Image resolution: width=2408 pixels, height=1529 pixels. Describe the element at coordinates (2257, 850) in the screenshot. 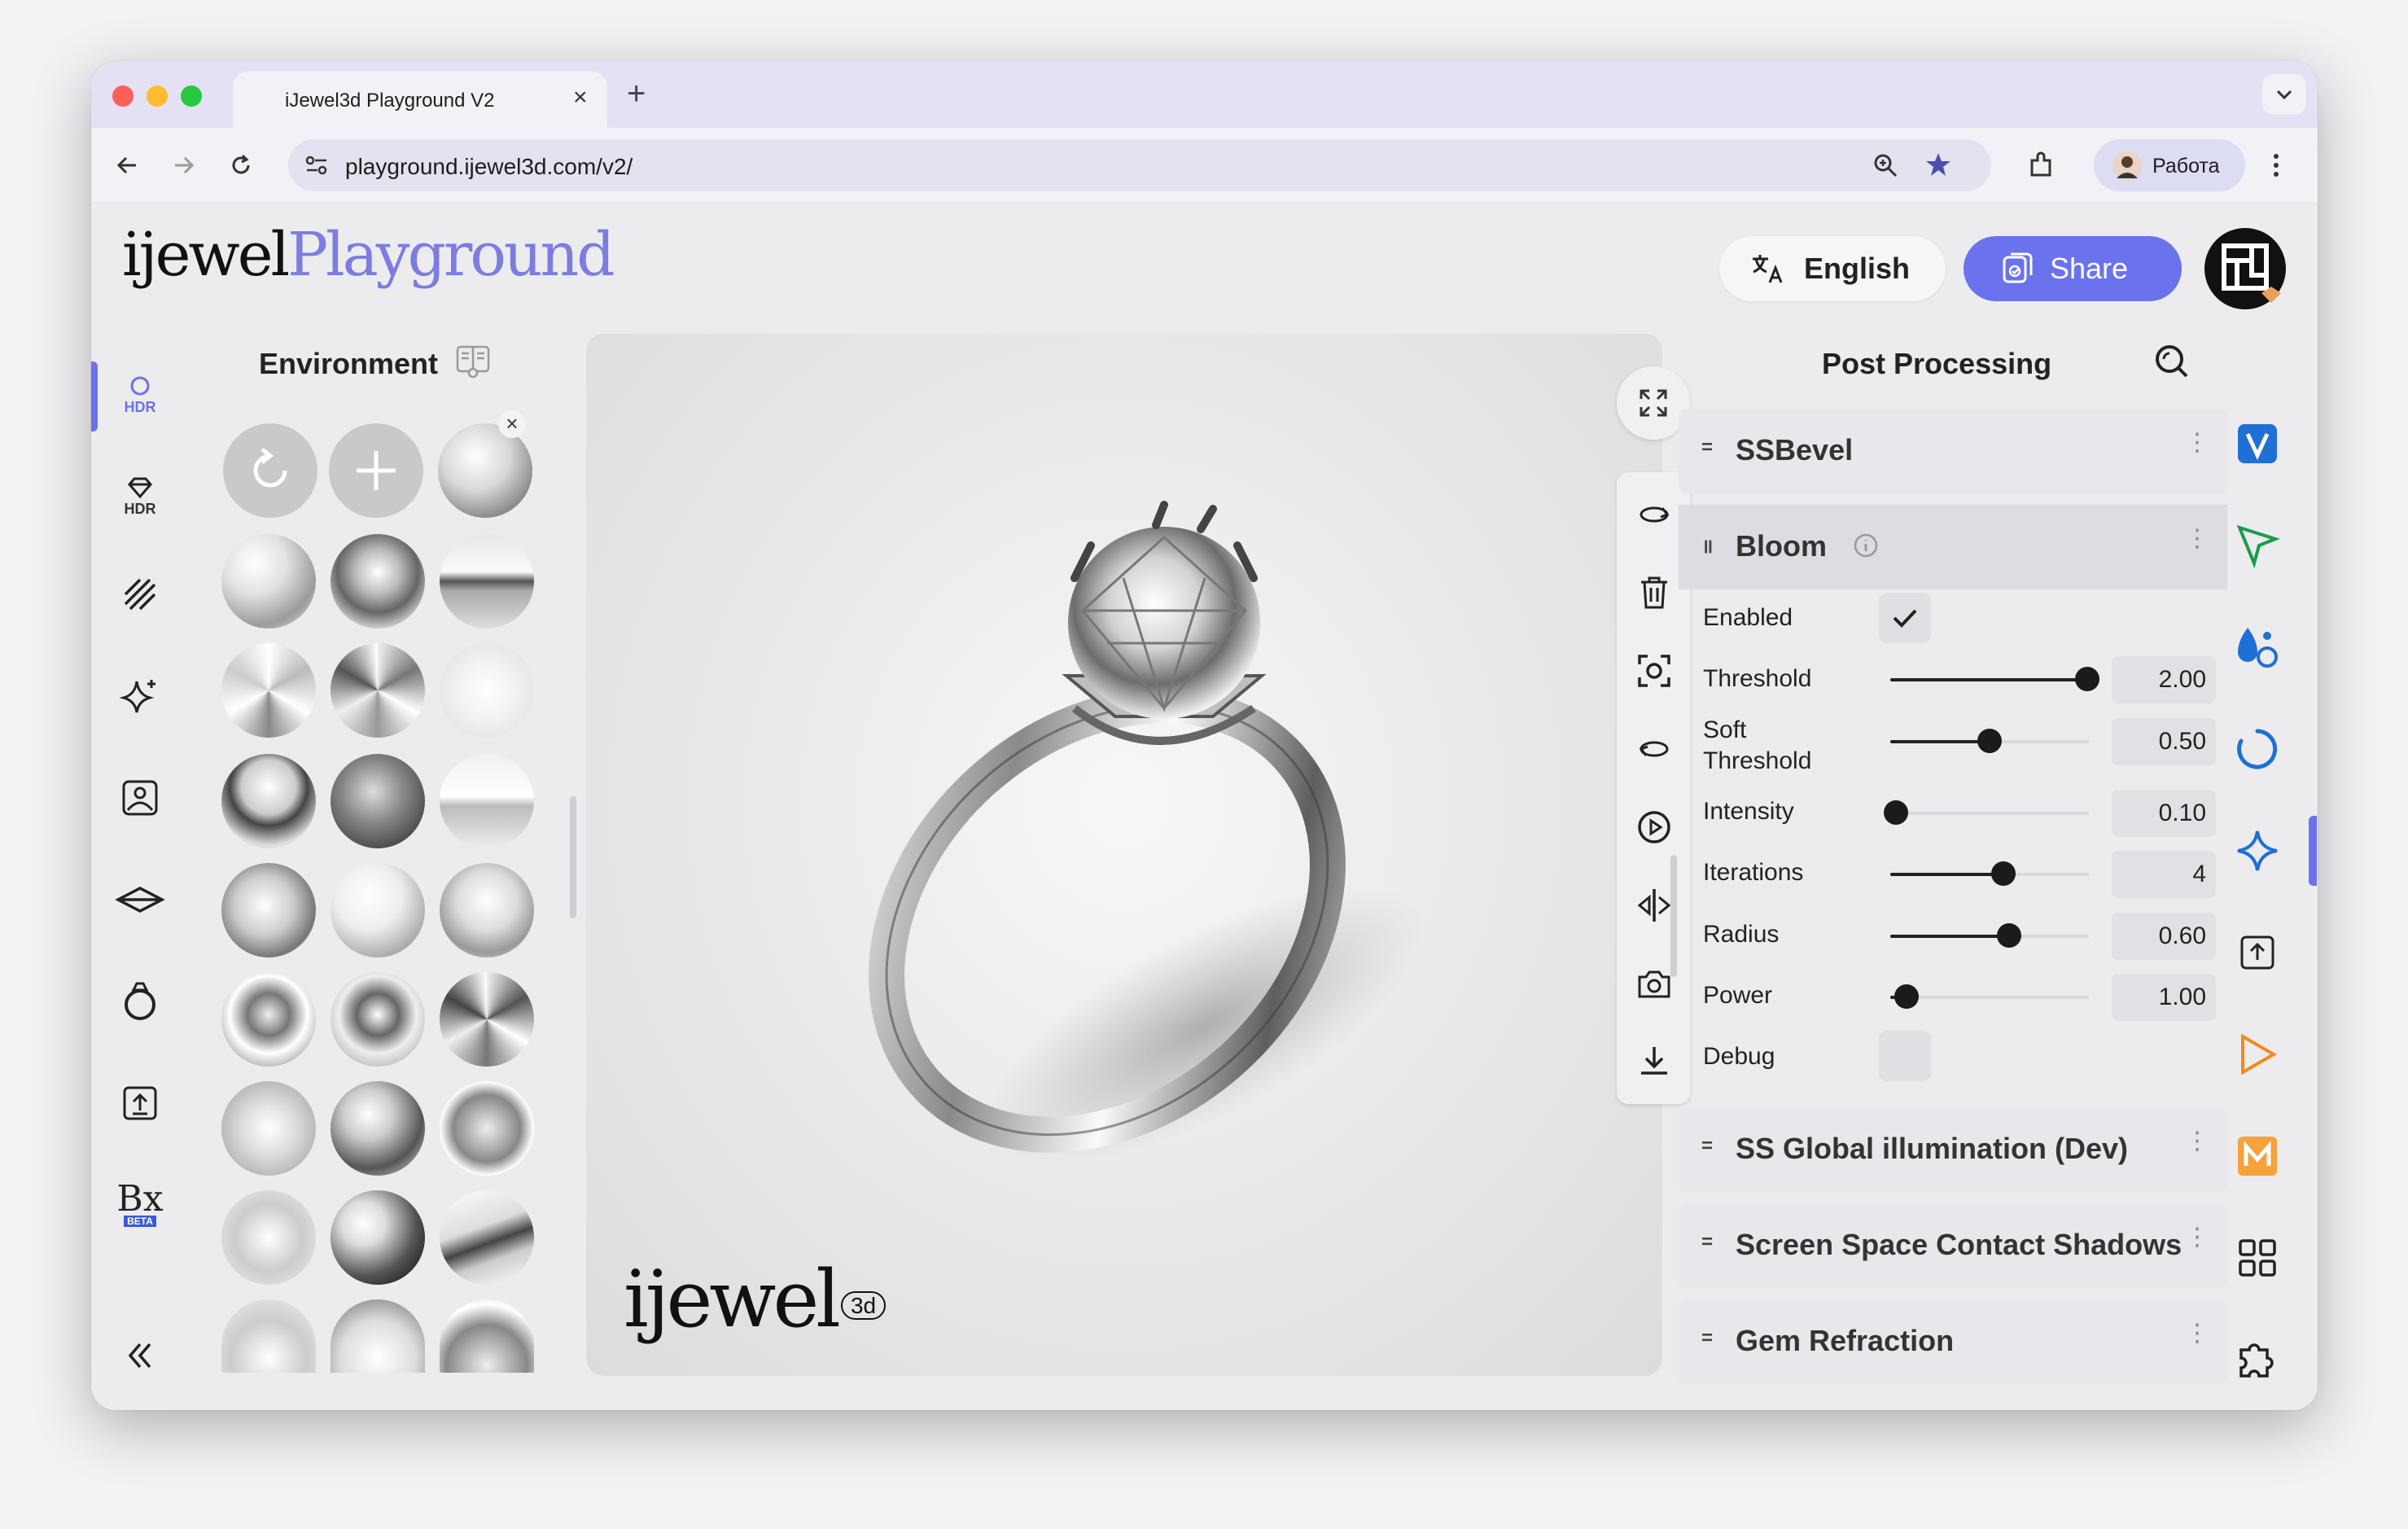

I see `rail-post-processing` at that location.